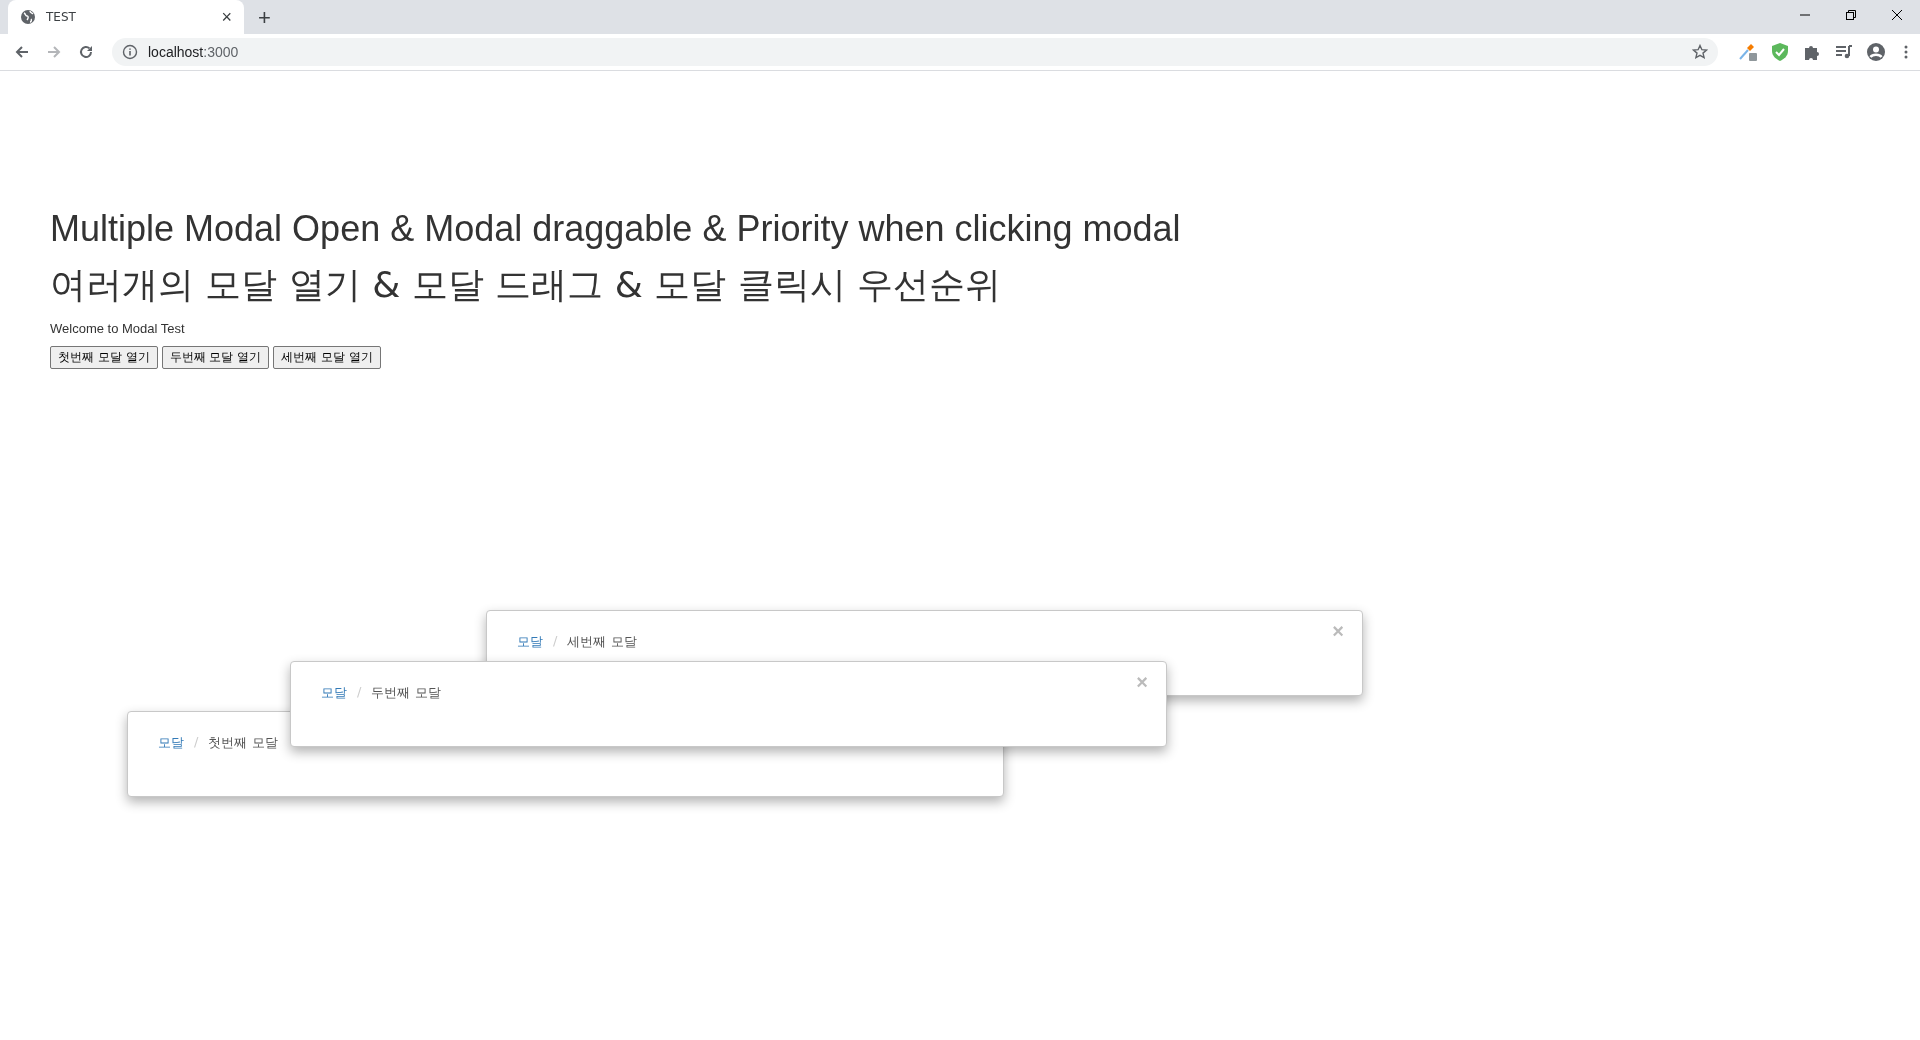  I want to click on browser-tab: TEST ×, so click(126, 17).